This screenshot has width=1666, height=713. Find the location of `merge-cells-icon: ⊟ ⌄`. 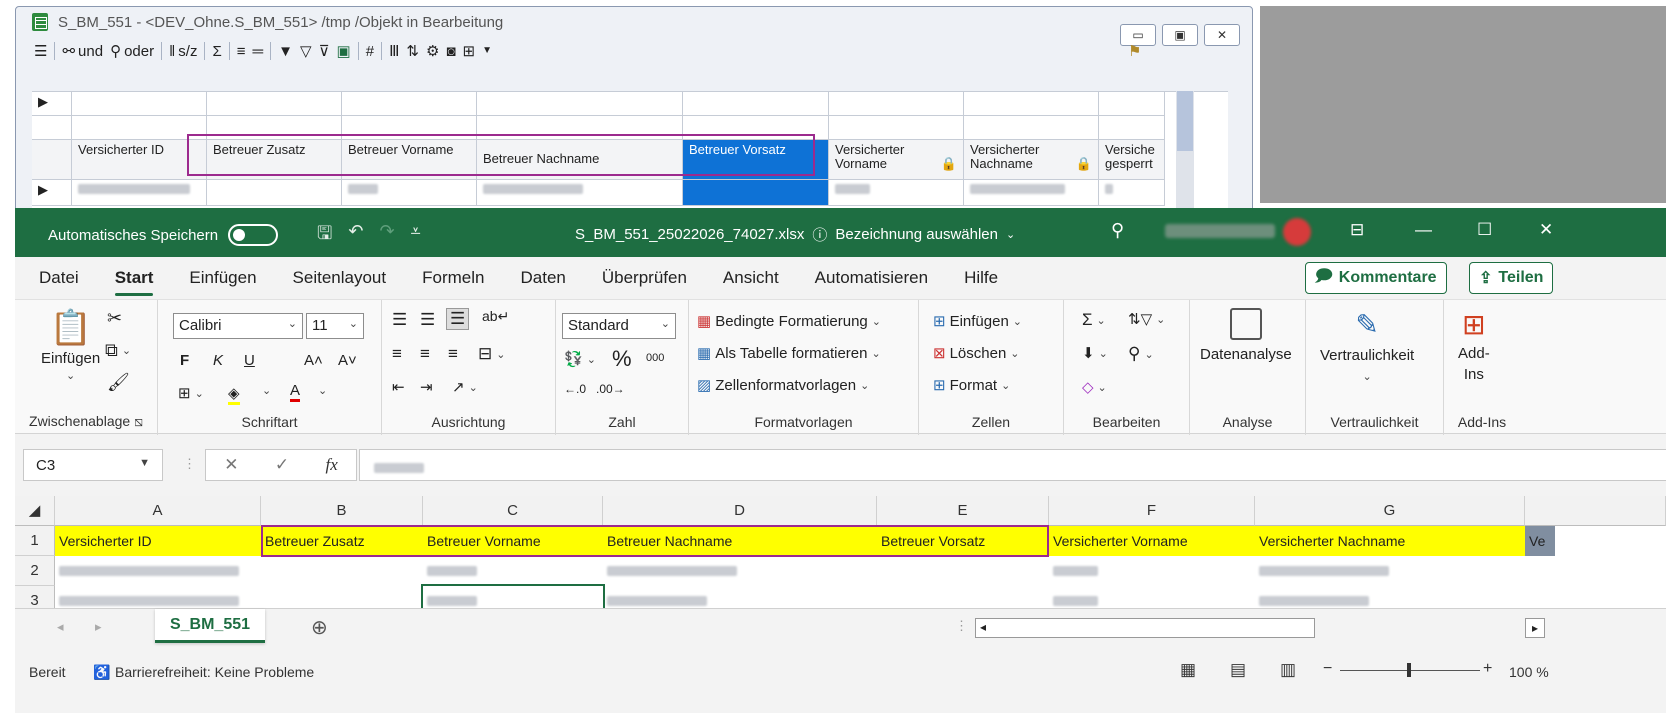

merge-cells-icon: ⊟ ⌄ is located at coordinates (491, 354).